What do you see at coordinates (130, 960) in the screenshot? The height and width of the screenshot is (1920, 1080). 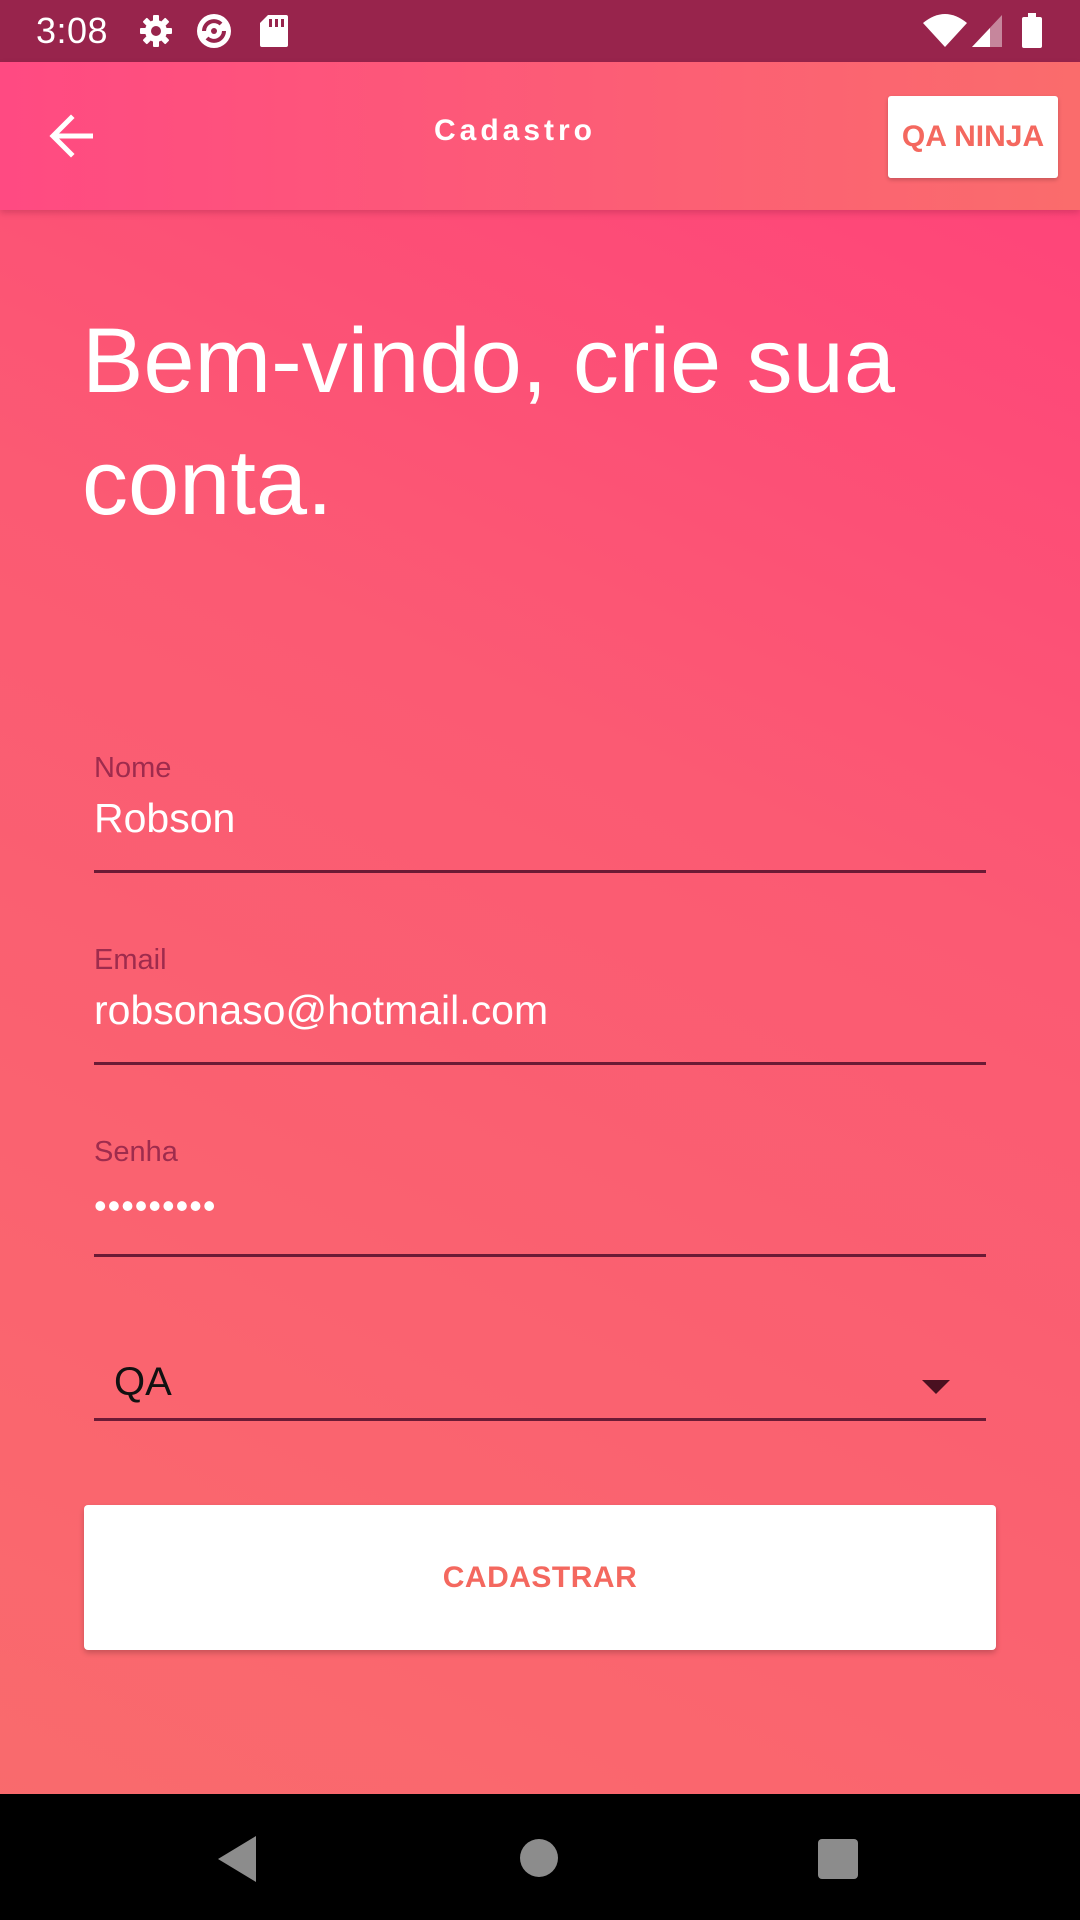 I see `email-label: Email` at bounding box center [130, 960].